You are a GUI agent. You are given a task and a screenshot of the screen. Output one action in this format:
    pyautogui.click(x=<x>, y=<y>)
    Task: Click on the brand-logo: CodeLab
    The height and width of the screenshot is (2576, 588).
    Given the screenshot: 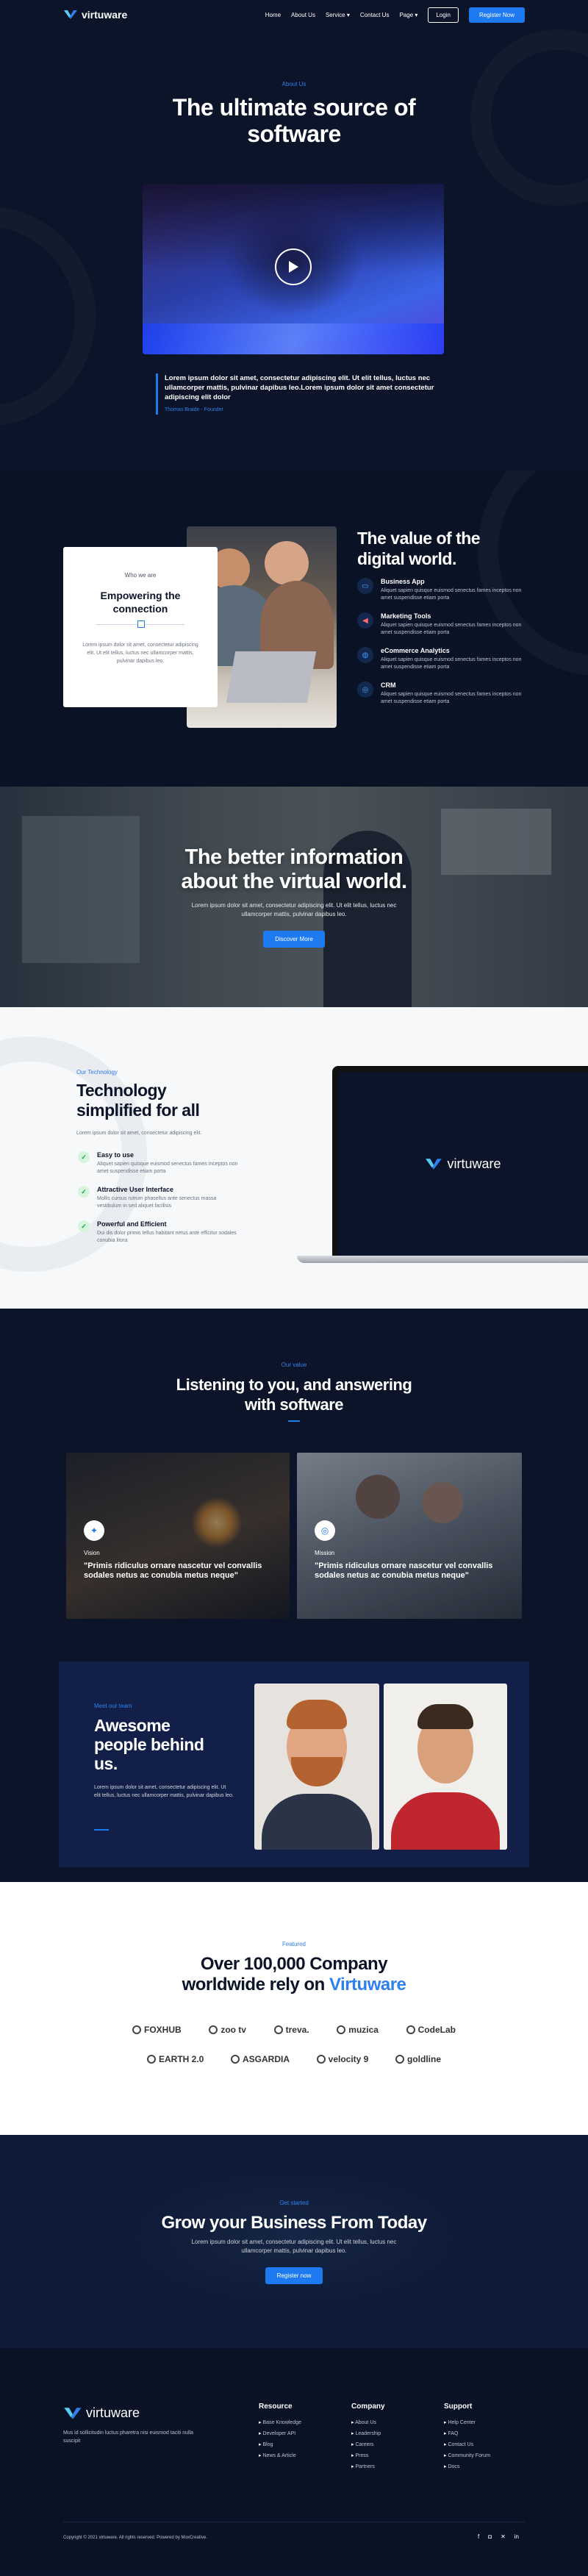 What is the action you would take?
    pyautogui.click(x=431, y=2030)
    